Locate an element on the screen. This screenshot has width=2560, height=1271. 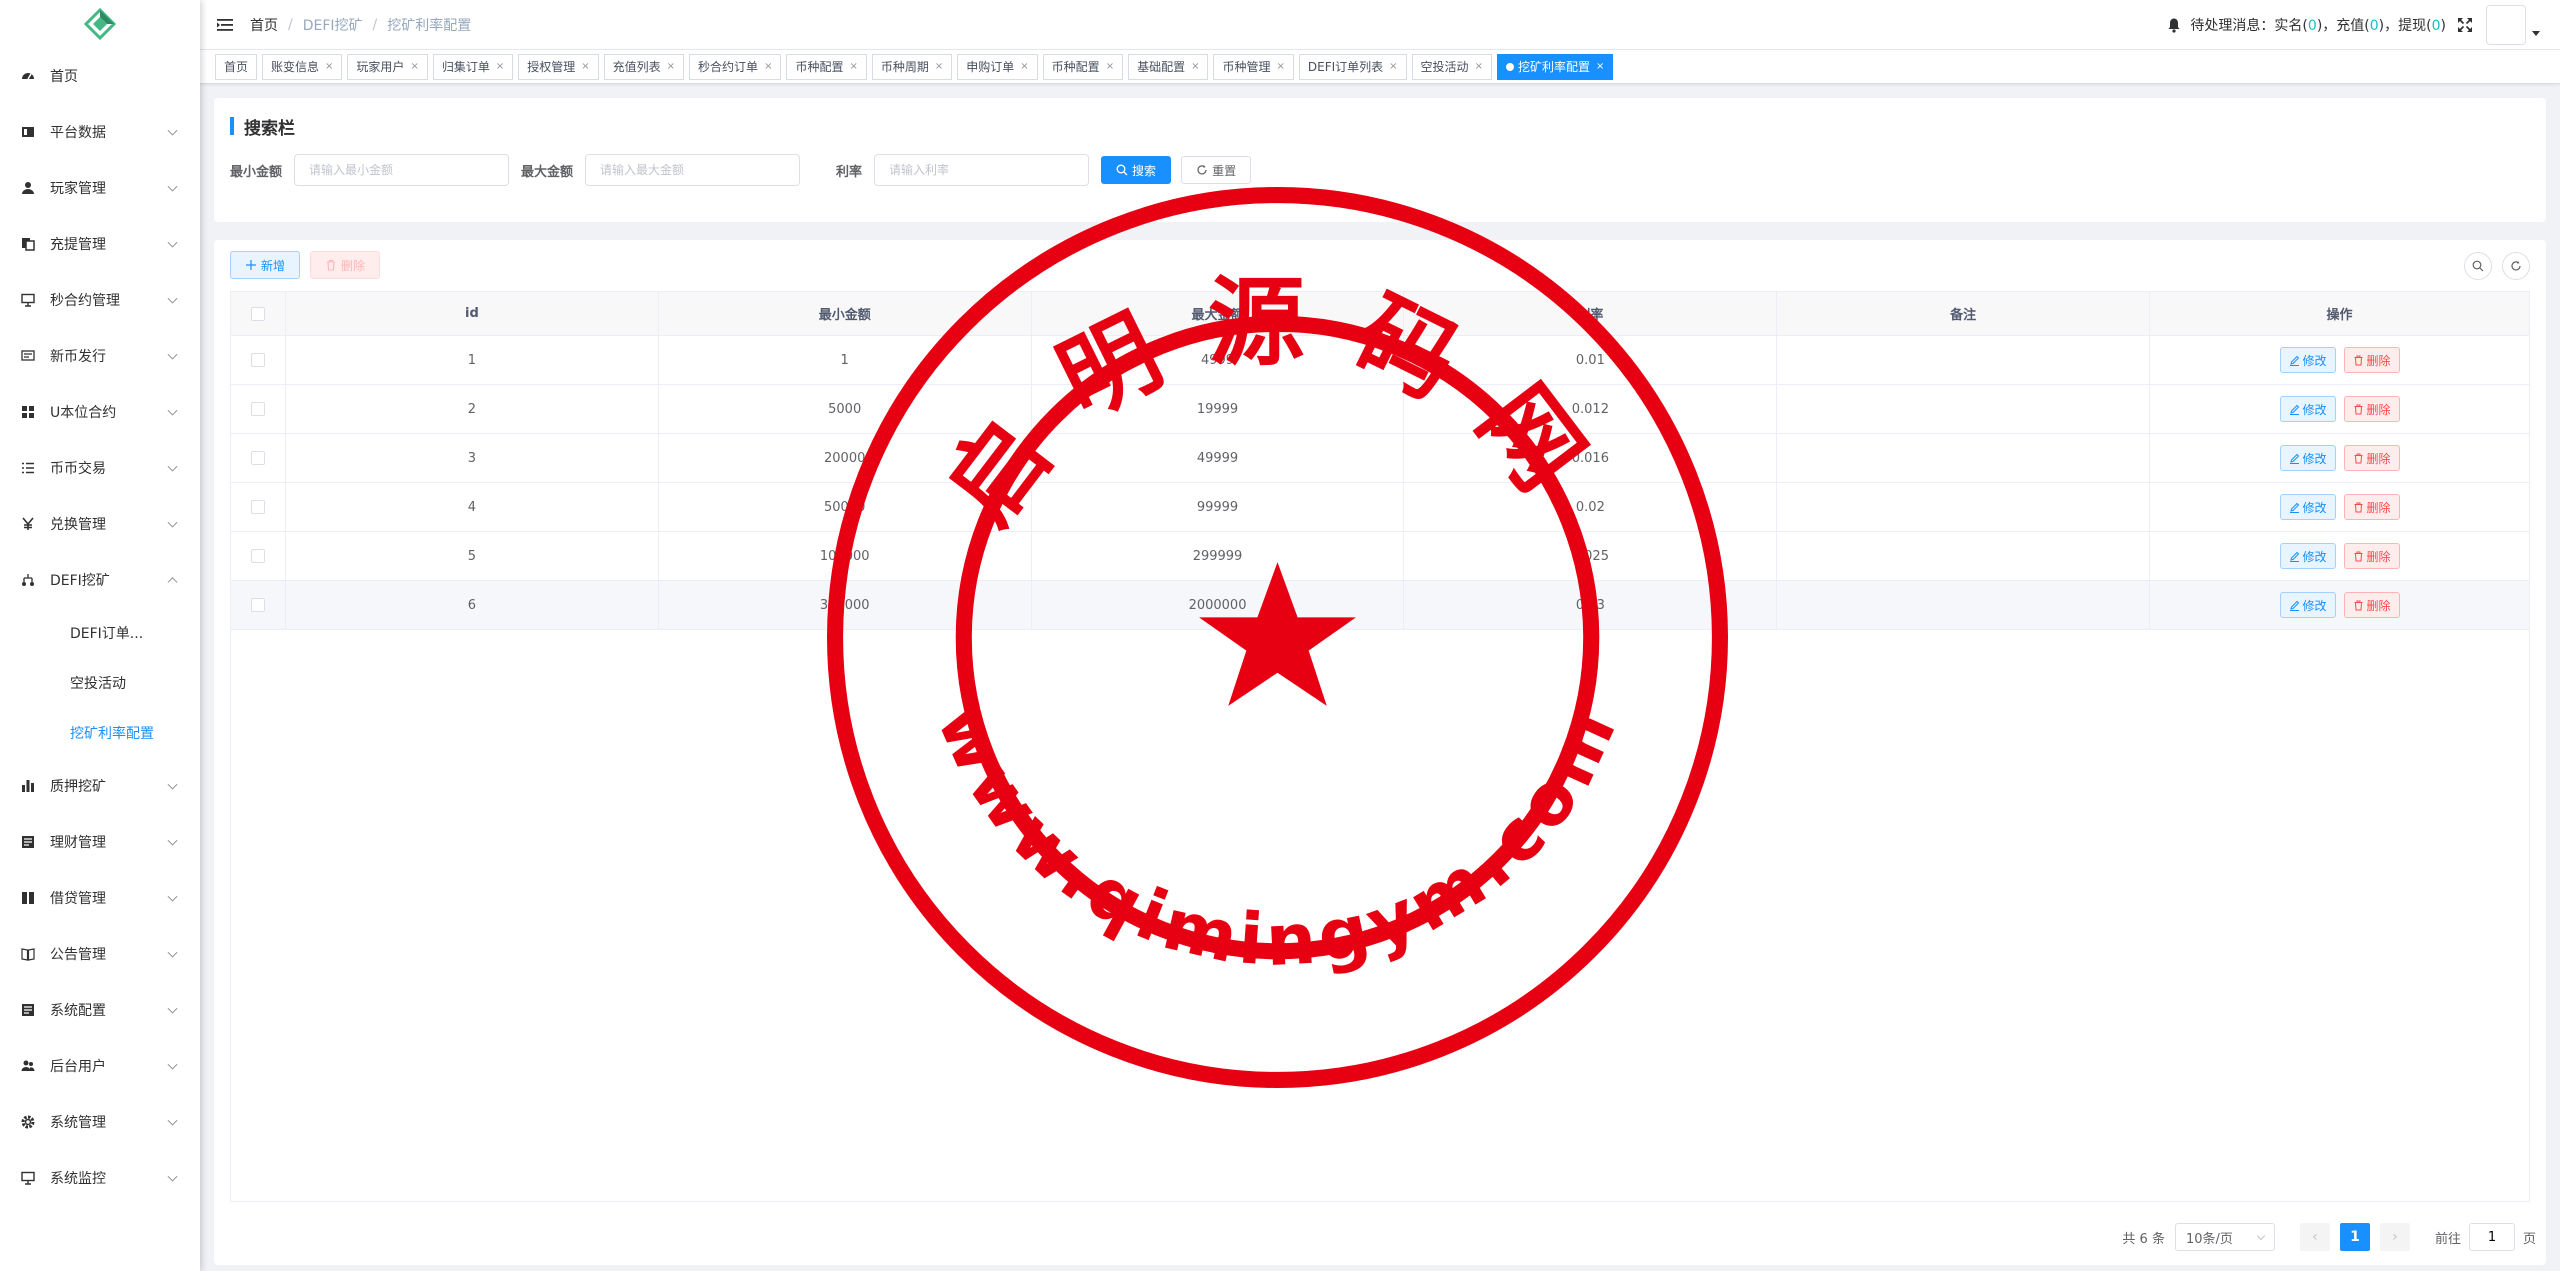
sidebar-subitem: 挖矿利率配置 is located at coordinates (100, 733).